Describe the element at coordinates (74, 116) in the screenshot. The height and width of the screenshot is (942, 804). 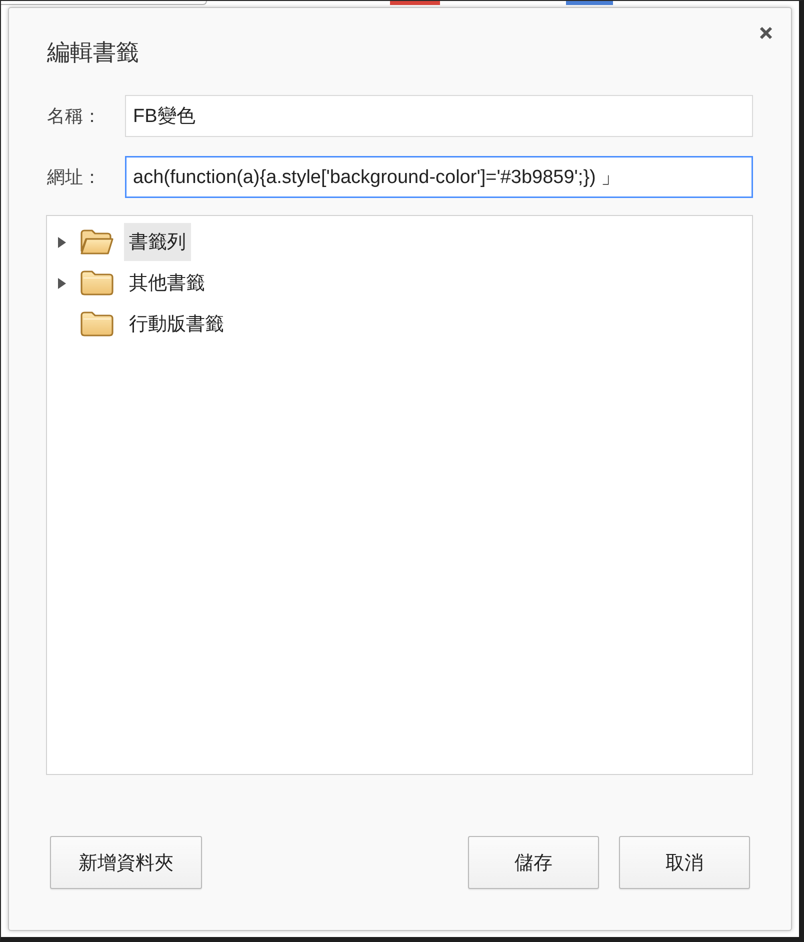
I see `field-label: 名稱：` at that location.